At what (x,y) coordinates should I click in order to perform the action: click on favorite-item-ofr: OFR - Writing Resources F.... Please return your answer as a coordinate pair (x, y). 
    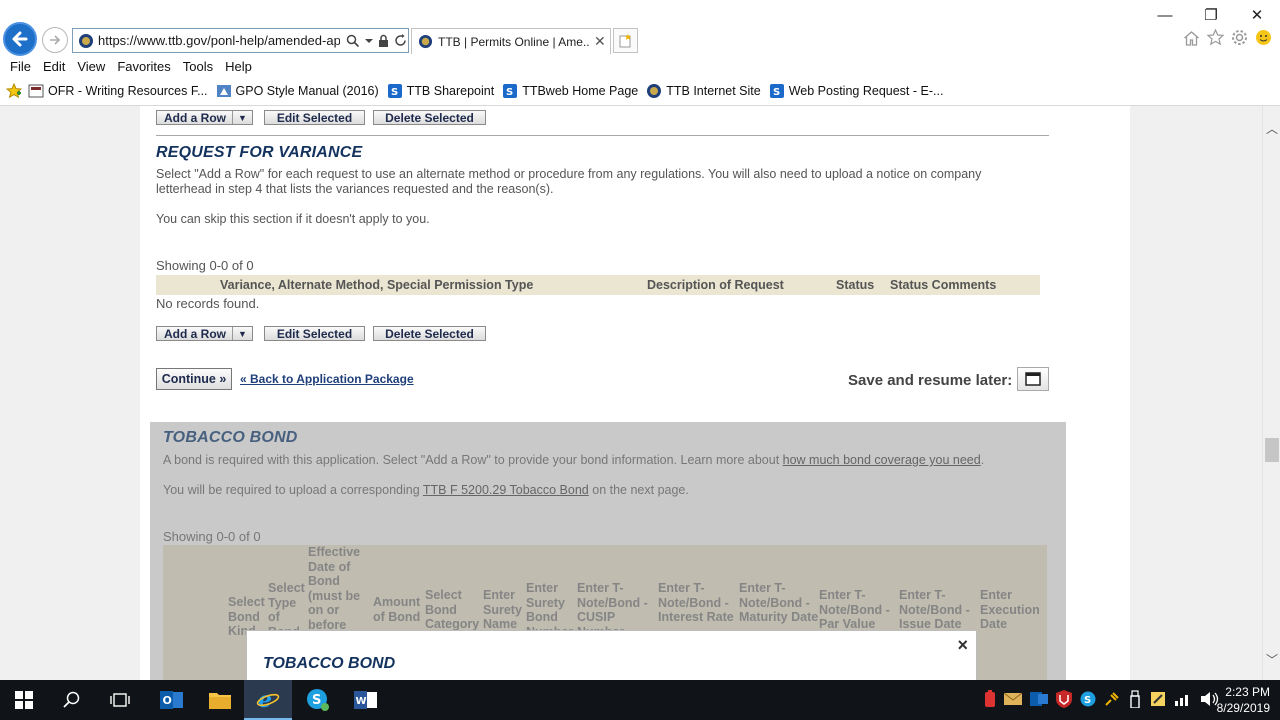
    Looking at the image, I should click on (118, 91).